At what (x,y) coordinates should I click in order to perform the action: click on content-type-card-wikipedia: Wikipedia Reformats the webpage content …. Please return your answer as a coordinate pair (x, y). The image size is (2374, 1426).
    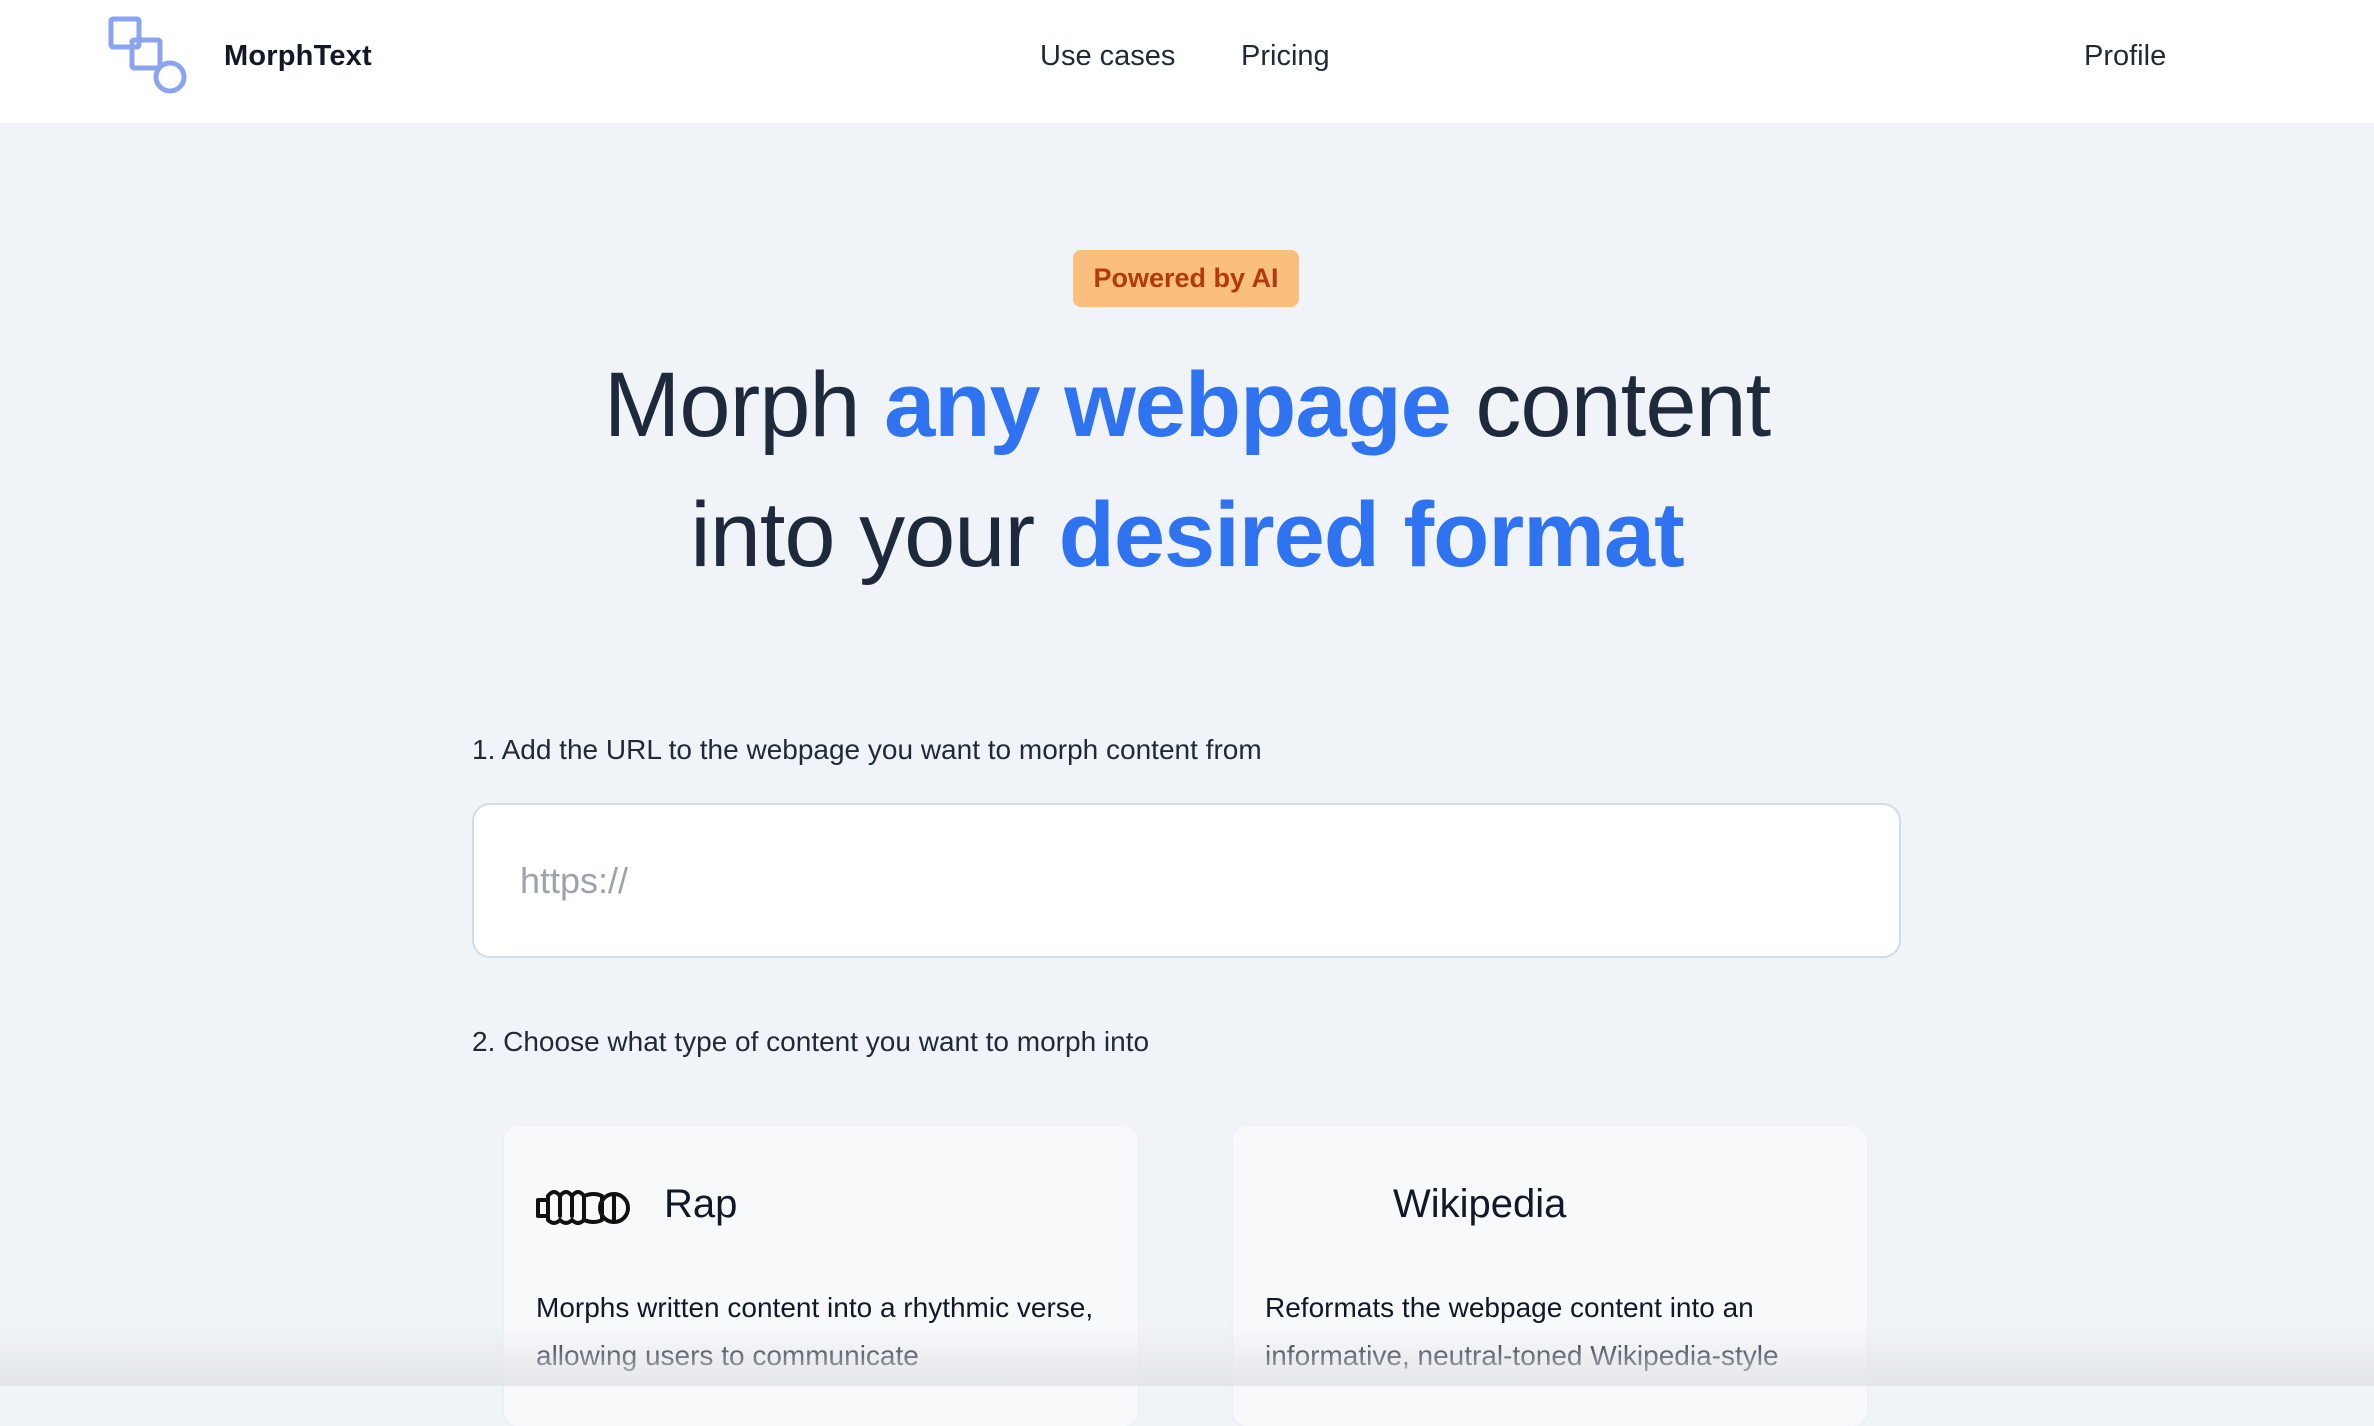
    Looking at the image, I should click on (1550, 1276).